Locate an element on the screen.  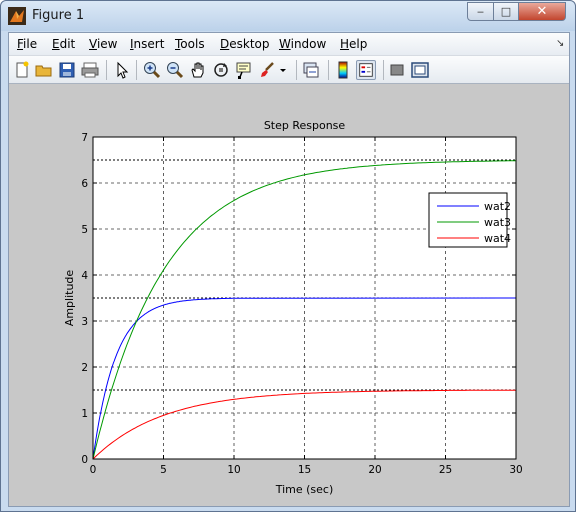
title-bar: Figure 1 ‒ □ ✕ is located at coordinates (288, 16).